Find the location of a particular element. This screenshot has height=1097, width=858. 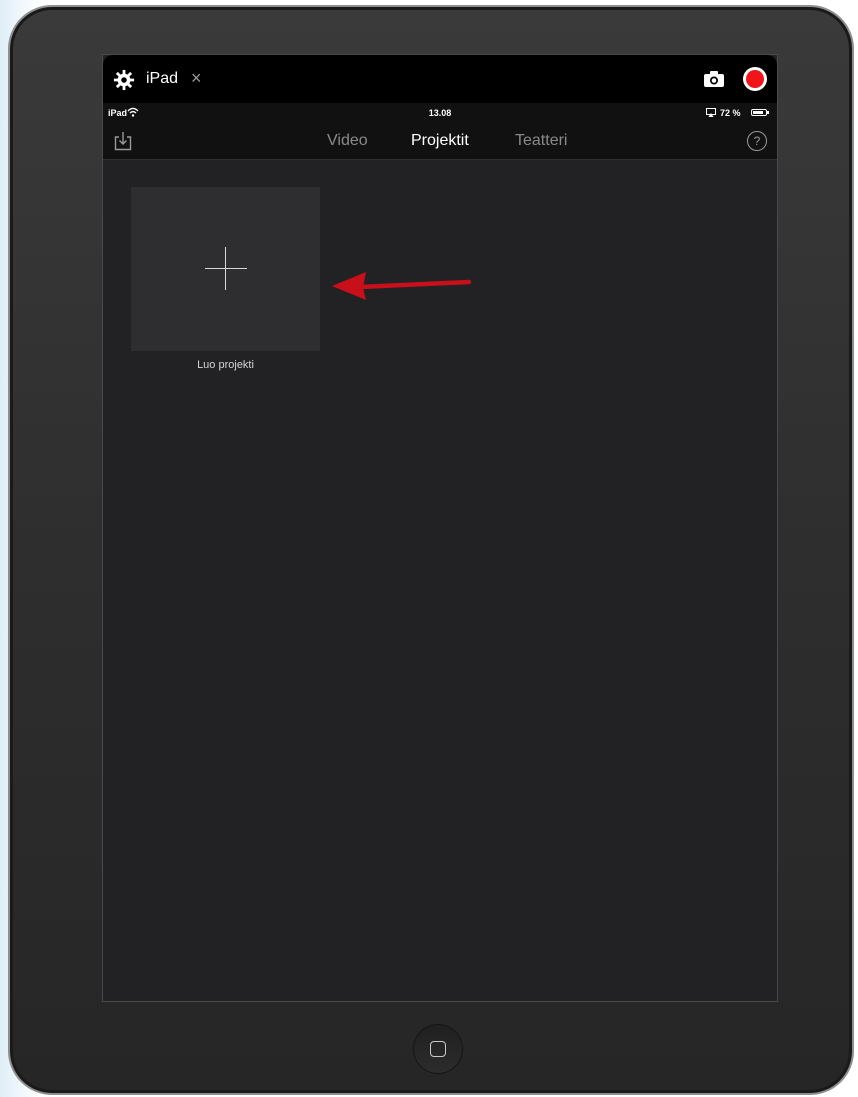

home-button-icon is located at coordinates (438, 1049).